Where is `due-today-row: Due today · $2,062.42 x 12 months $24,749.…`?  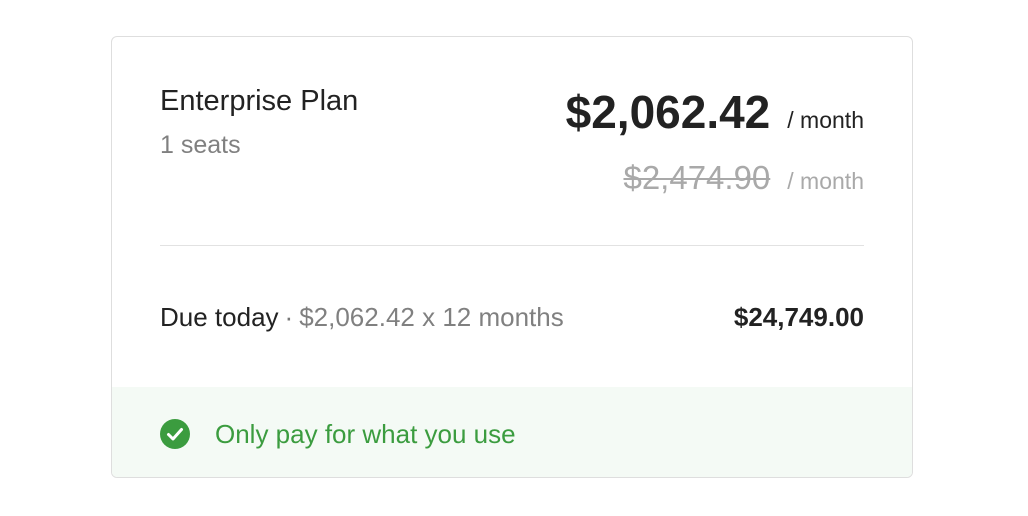
due-today-row: Due today · $2,062.42 x 12 months $24,749.… is located at coordinates (512, 322).